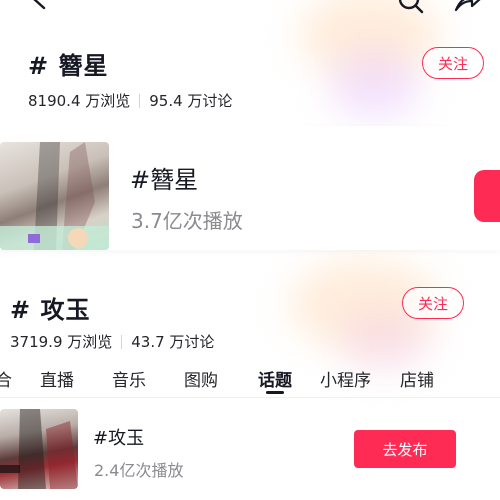  What do you see at coordinates (417, 377) in the screenshot?
I see `tab-shops: 店铺` at bounding box center [417, 377].